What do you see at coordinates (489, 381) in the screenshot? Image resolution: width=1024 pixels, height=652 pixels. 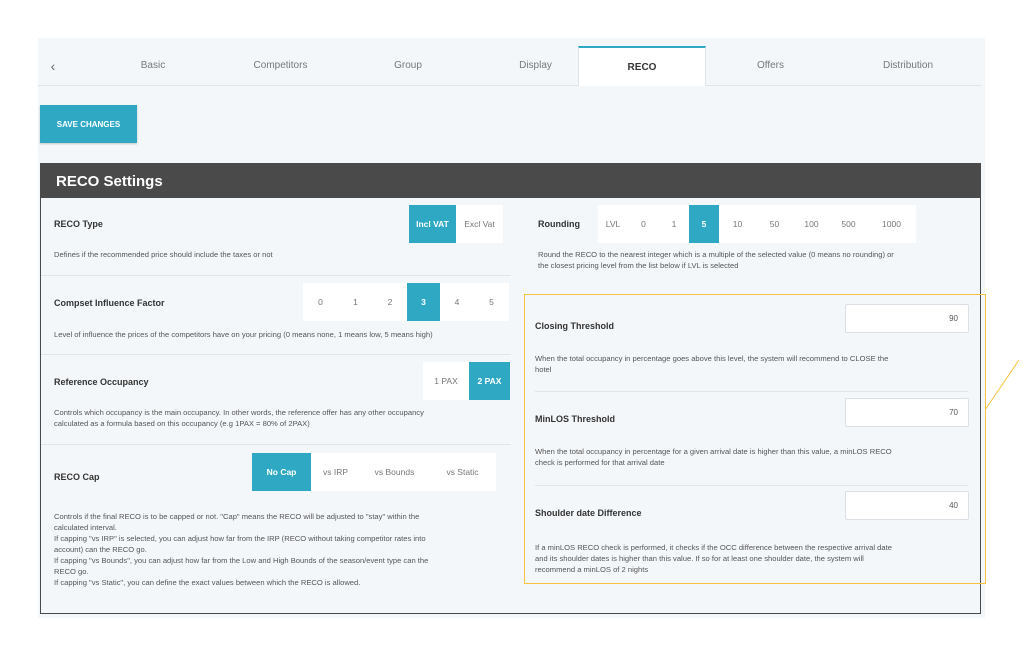 I see `reference-occupancy-option-2pax: 2 PAX` at bounding box center [489, 381].